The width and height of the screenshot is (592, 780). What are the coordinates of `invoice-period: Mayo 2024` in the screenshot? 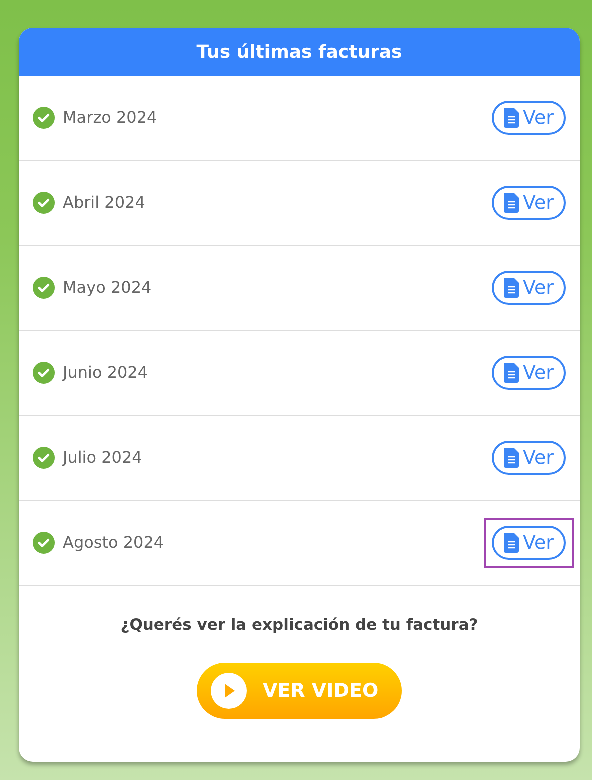 It's located at (107, 288).